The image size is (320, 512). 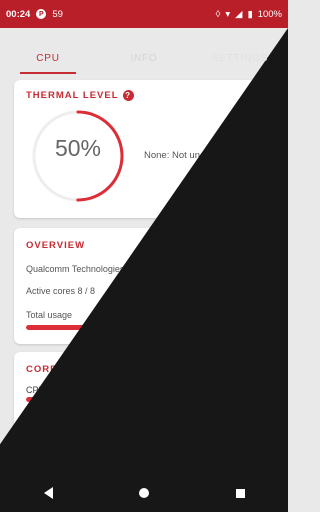 I want to click on tab-info: INFO, so click(x=144, y=51).